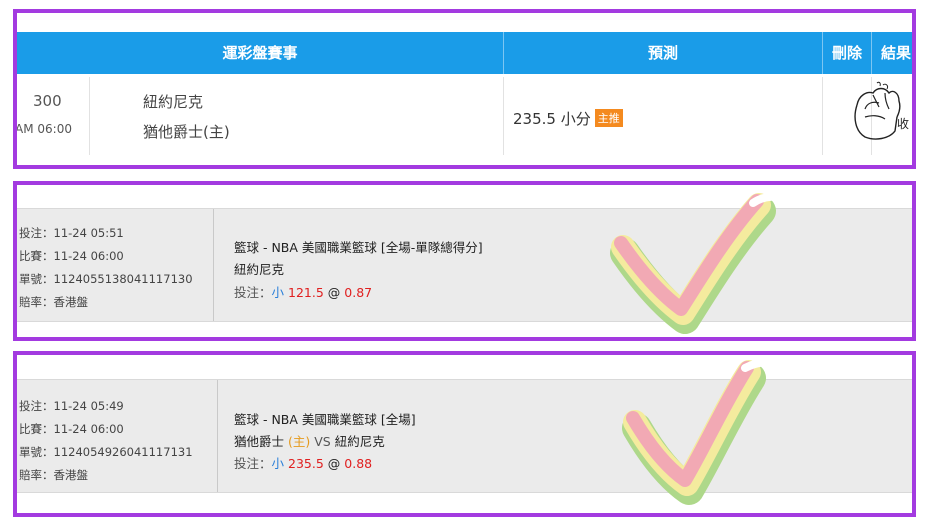 The width and height of the screenshot is (931, 527). I want to click on pick-line: 投注：小 121.5 @ 0.87, so click(303, 292).